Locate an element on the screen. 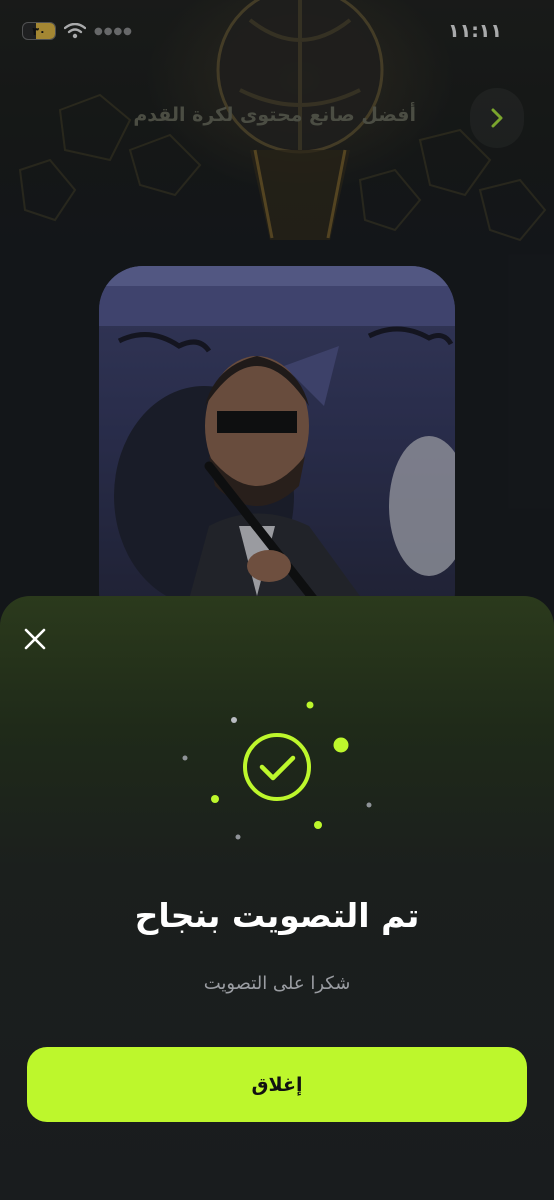 This screenshot has width=554, height=1200. close-modal-button: إغلاق is located at coordinates (277, 1084).